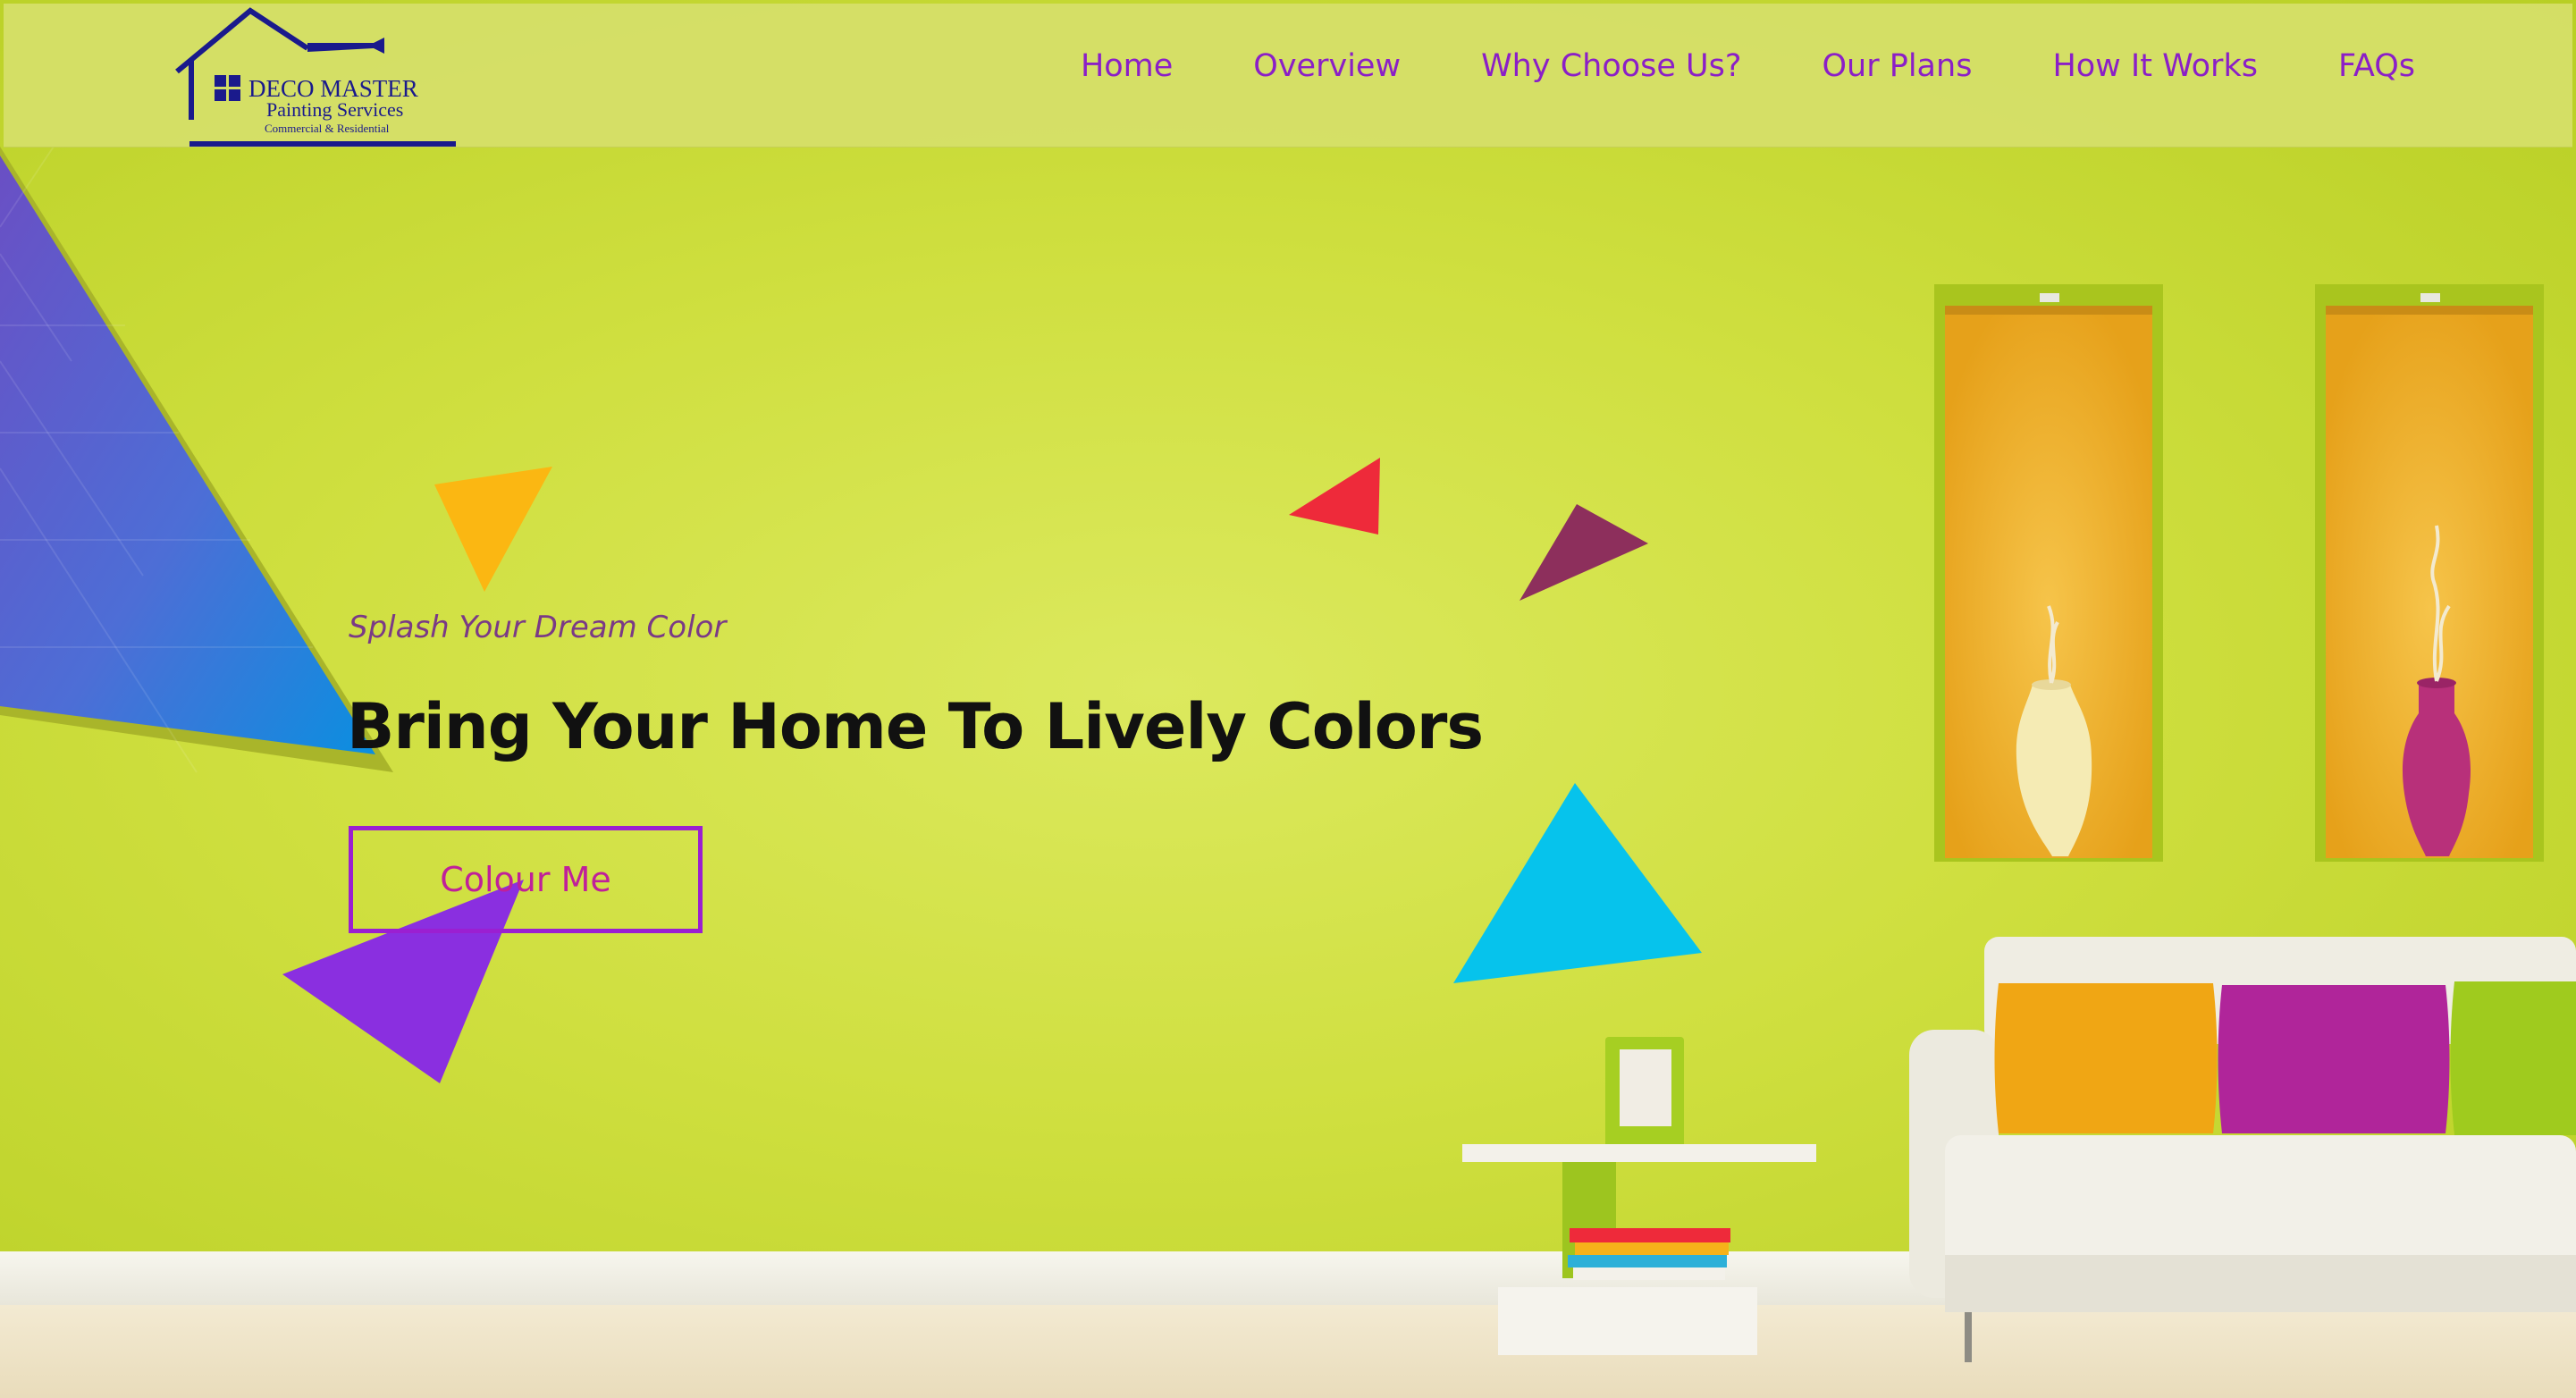 The width and height of the screenshot is (2576, 1398). What do you see at coordinates (493, 529) in the screenshot?
I see `yellow-triangle-decoration` at bounding box center [493, 529].